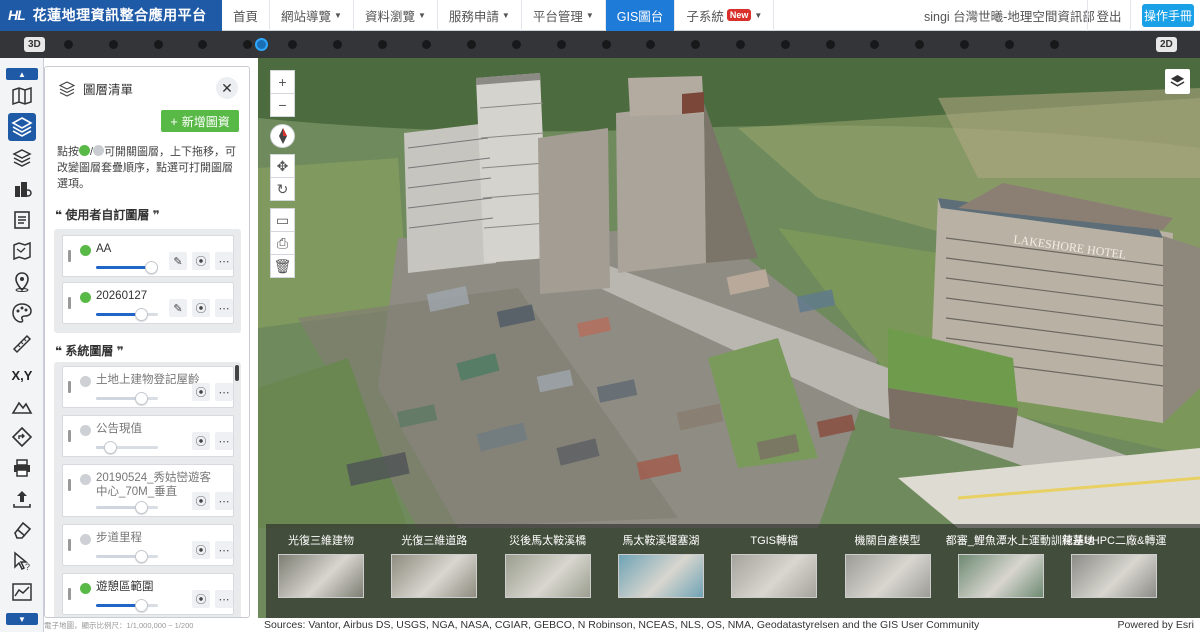 The height and width of the screenshot is (632, 1200). I want to click on panel-close-button: ✕, so click(227, 88).